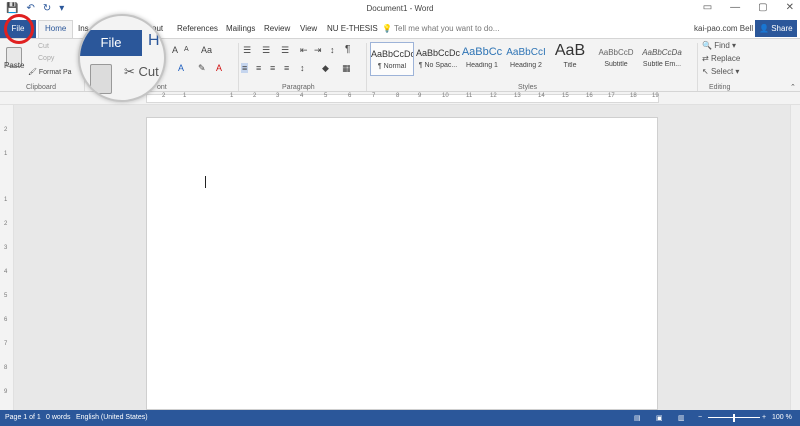  I want to click on collapse-ribbon-icon: ⌃, so click(793, 87).